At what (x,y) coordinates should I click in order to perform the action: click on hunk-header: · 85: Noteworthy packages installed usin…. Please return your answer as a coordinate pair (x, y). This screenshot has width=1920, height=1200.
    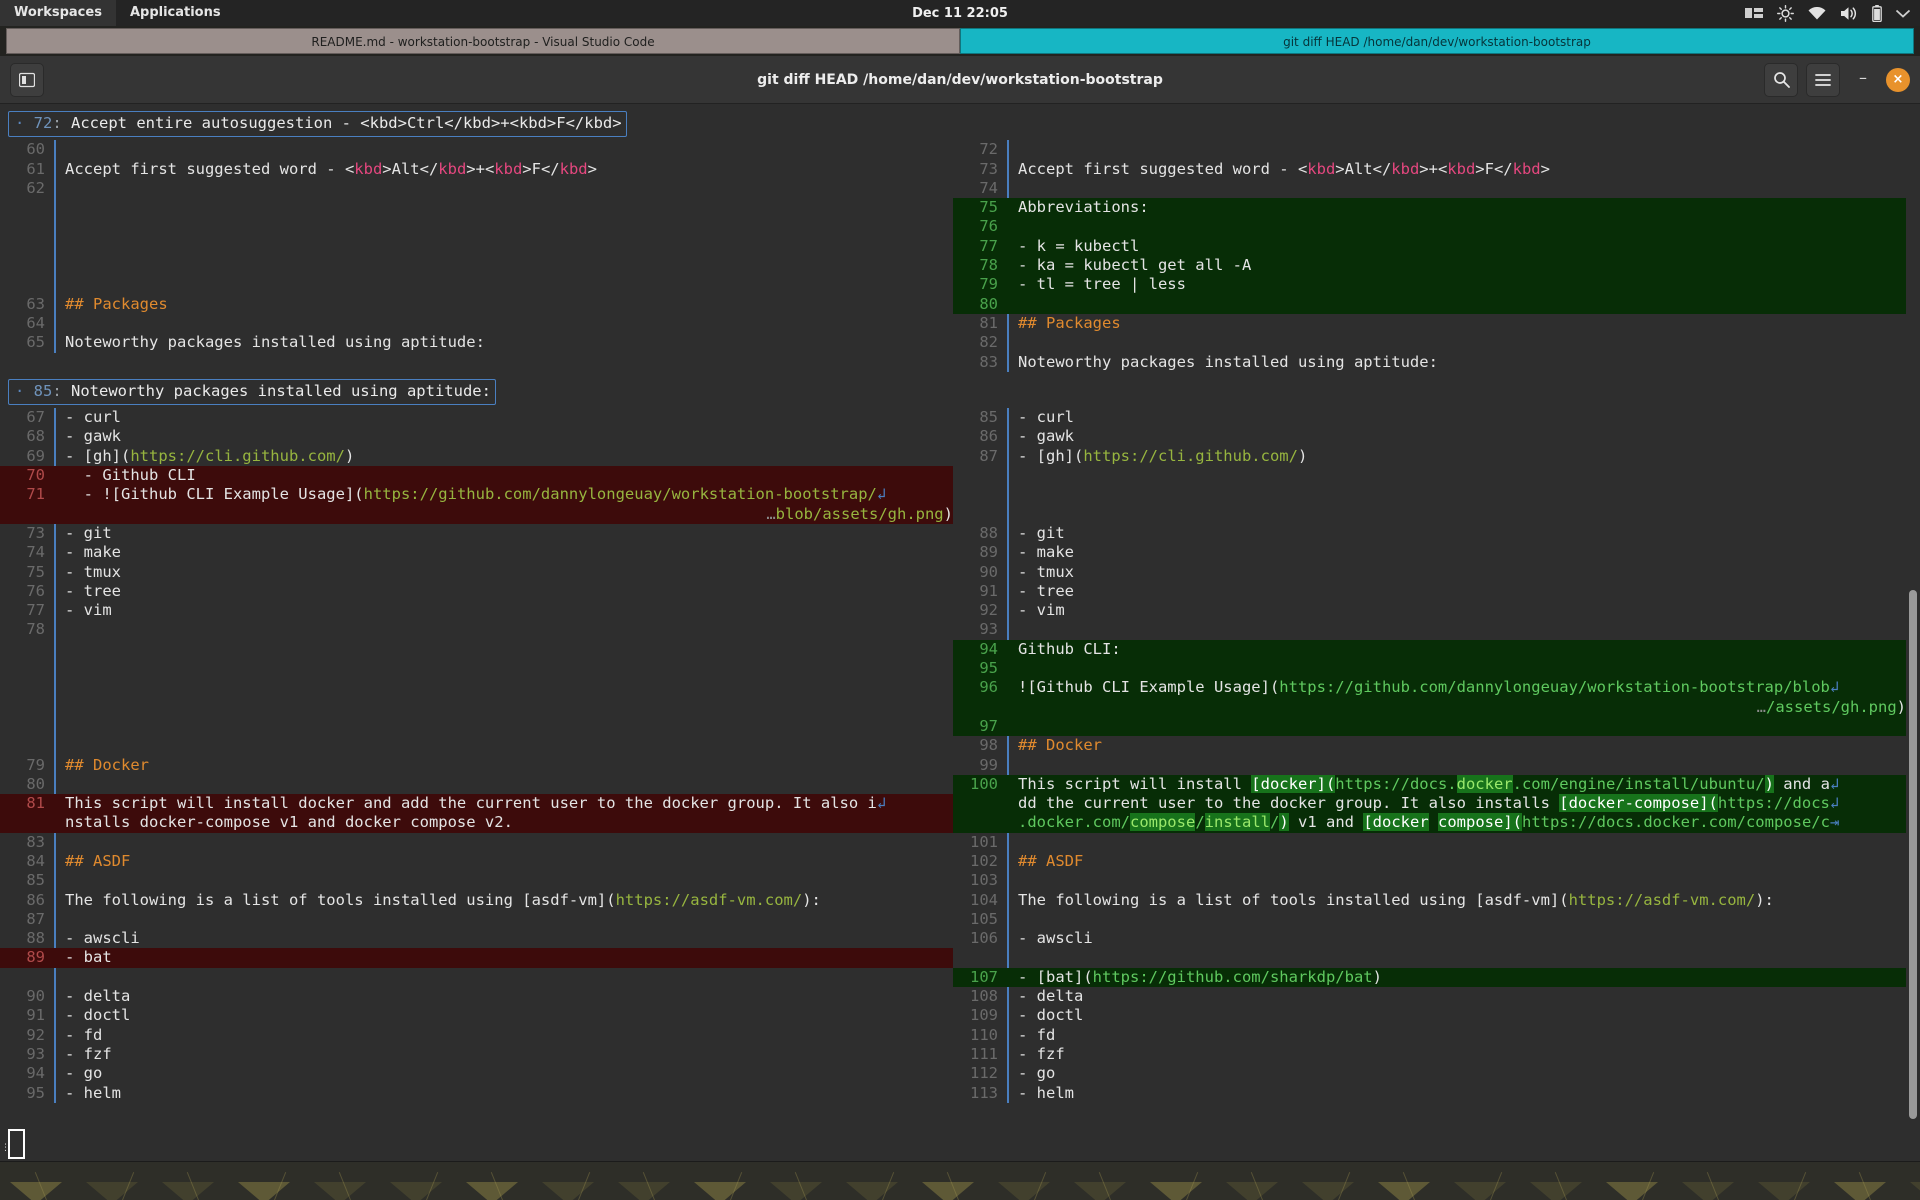
    Looking at the image, I should click on (252, 392).